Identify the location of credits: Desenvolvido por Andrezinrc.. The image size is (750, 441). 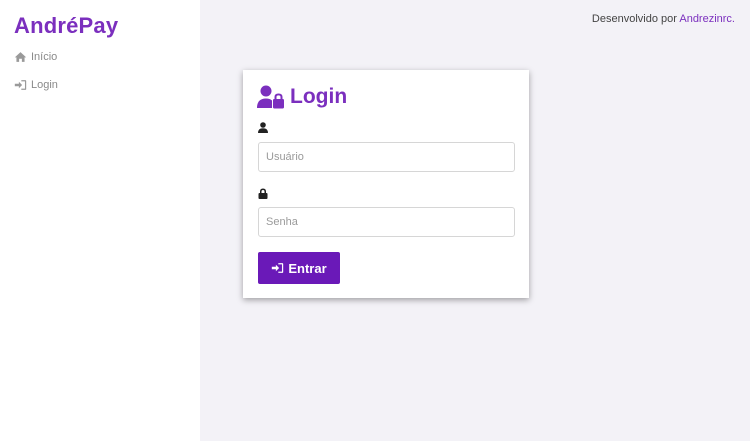
(663, 19).